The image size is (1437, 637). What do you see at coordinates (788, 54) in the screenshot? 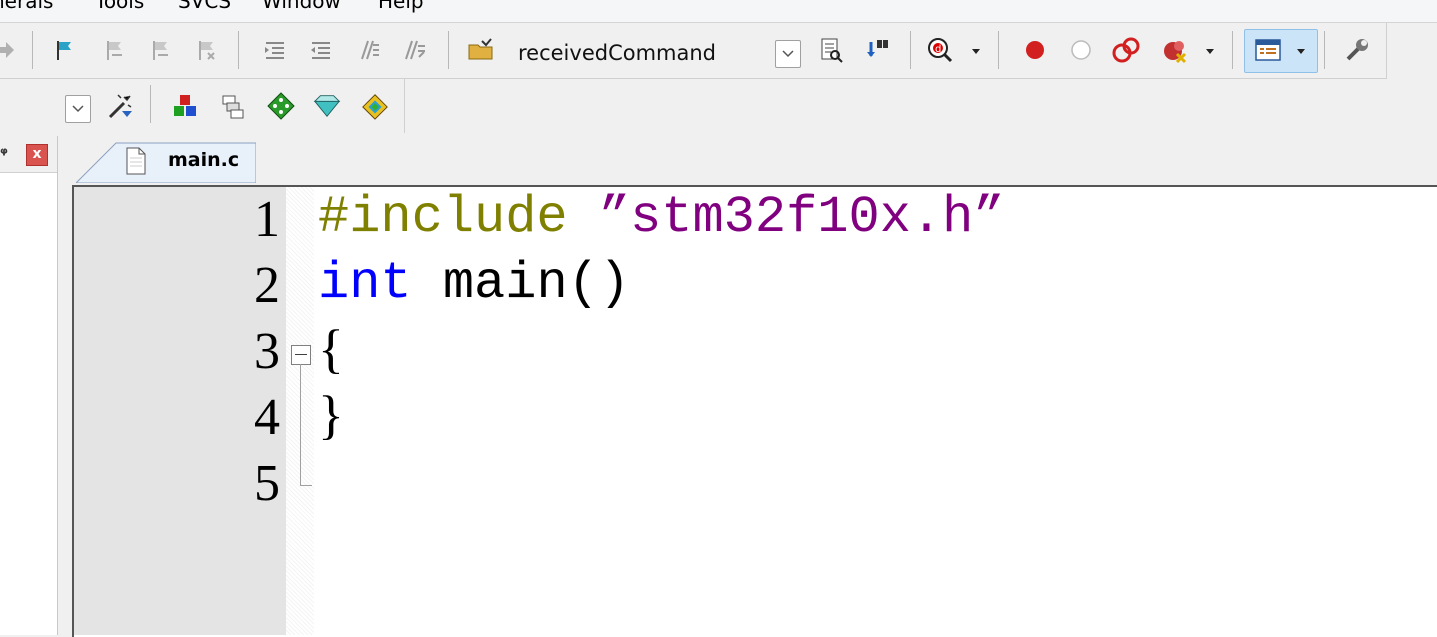
I see `combo-dropdown-icon` at bounding box center [788, 54].